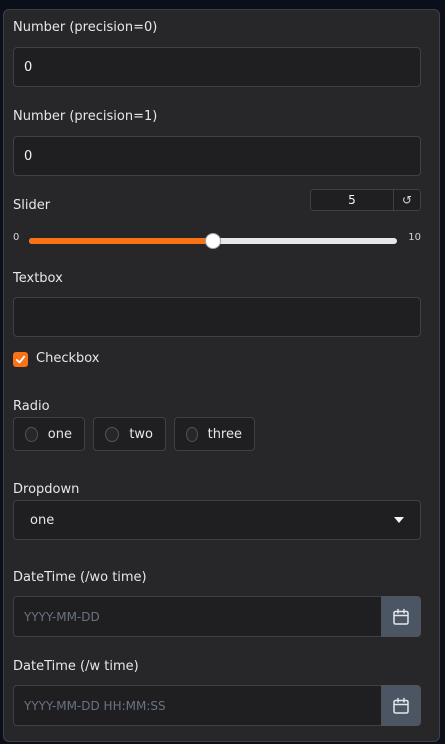 This screenshot has height=744, width=445. I want to click on number-precision0-value: 0, so click(28, 67).